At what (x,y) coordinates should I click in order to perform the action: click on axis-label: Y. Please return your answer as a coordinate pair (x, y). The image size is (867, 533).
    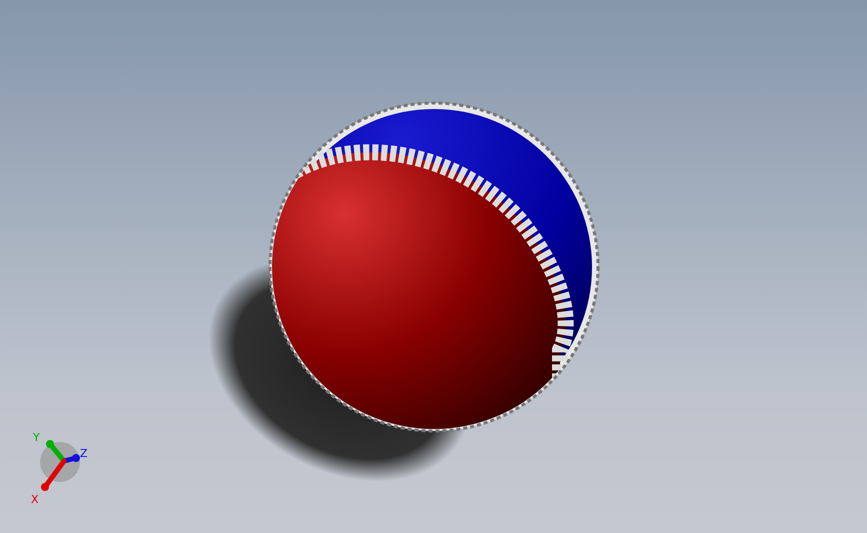
    Looking at the image, I should click on (36, 437).